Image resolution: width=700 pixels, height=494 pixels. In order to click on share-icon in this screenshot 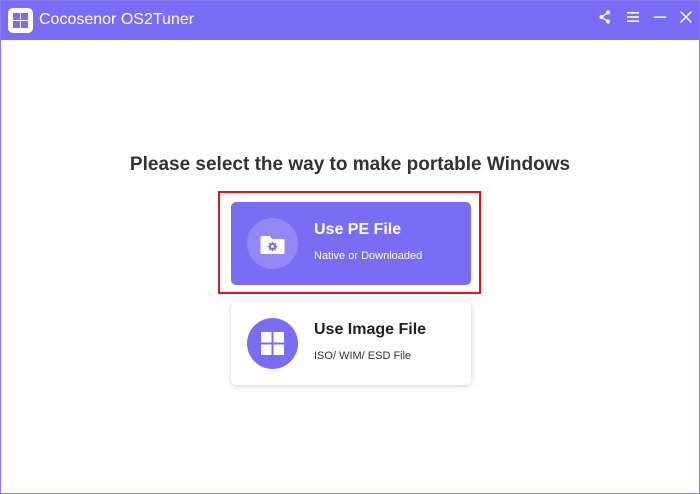, I will do `click(607, 19)`.